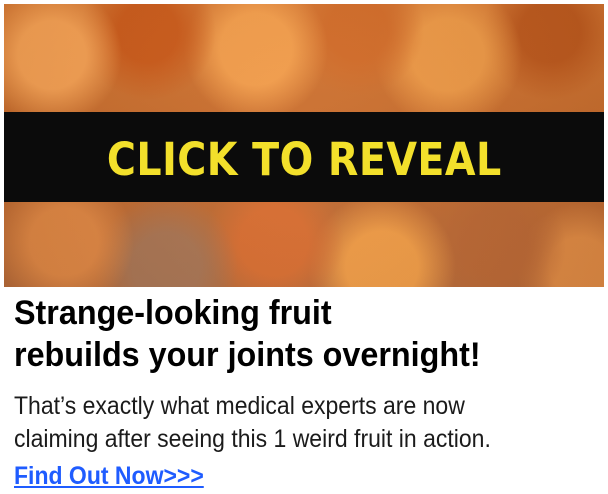 Image resolution: width=608 pixels, height=494 pixels. What do you see at coordinates (173, 313) in the screenshot?
I see `headline-line-1: Strange-looking fruit` at bounding box center [173, 313].